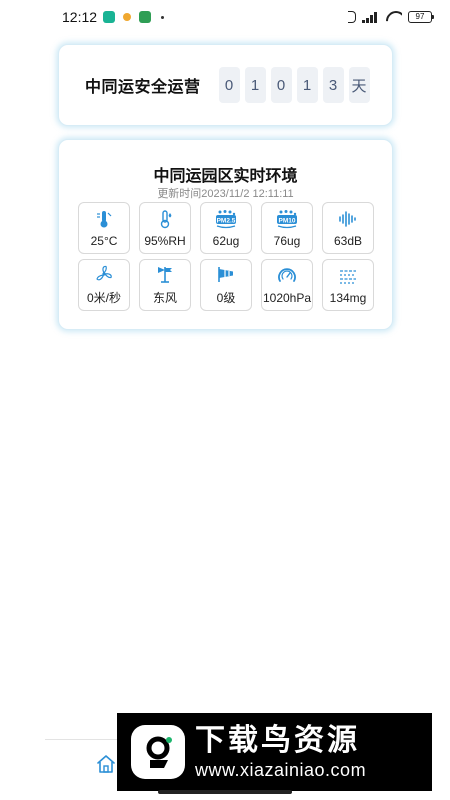  What do you see at coordinates (225, 194) in the screenshot?
I see `environment-update-time: 更新时间2023/11/2 12:11:11` at bounding box center [225, 194].